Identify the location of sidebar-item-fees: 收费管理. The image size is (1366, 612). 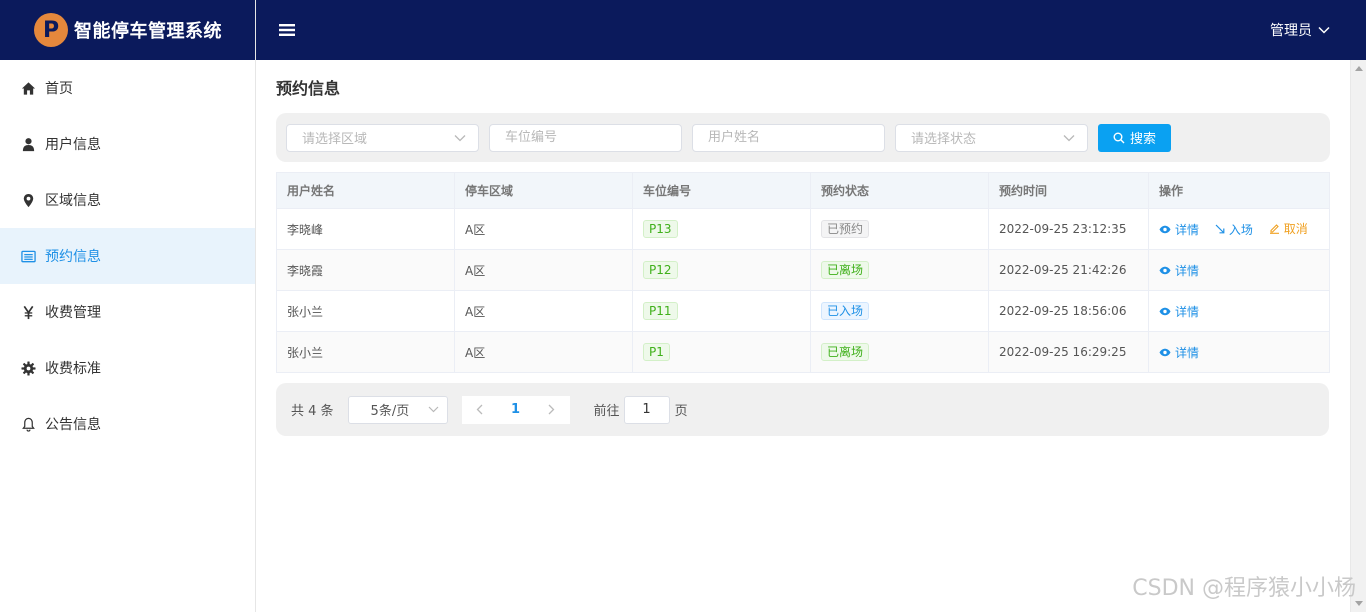
(127, 312).